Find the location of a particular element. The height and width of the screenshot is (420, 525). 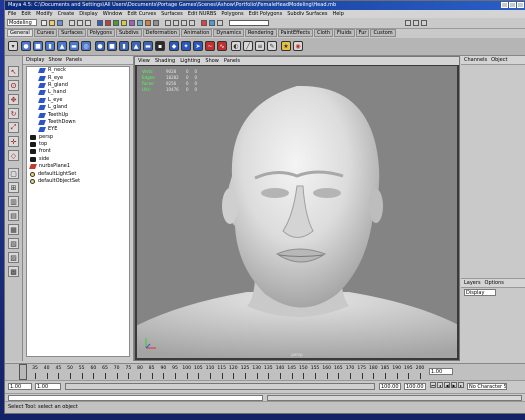

save-scene-icon is located at coordinates (60, 23).